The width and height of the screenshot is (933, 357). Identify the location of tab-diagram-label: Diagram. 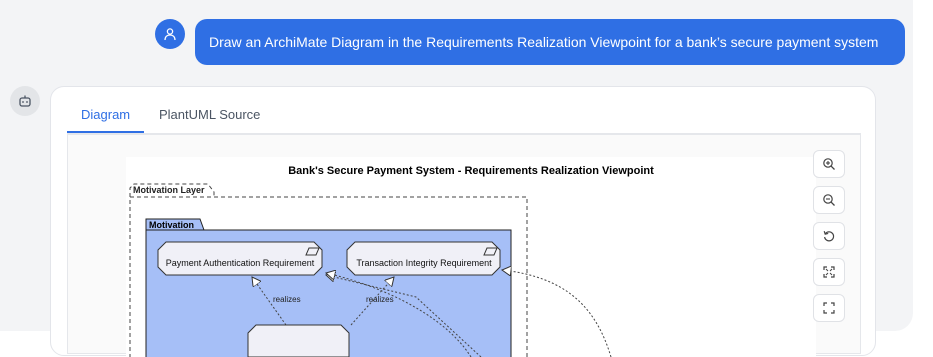
(106, 114).